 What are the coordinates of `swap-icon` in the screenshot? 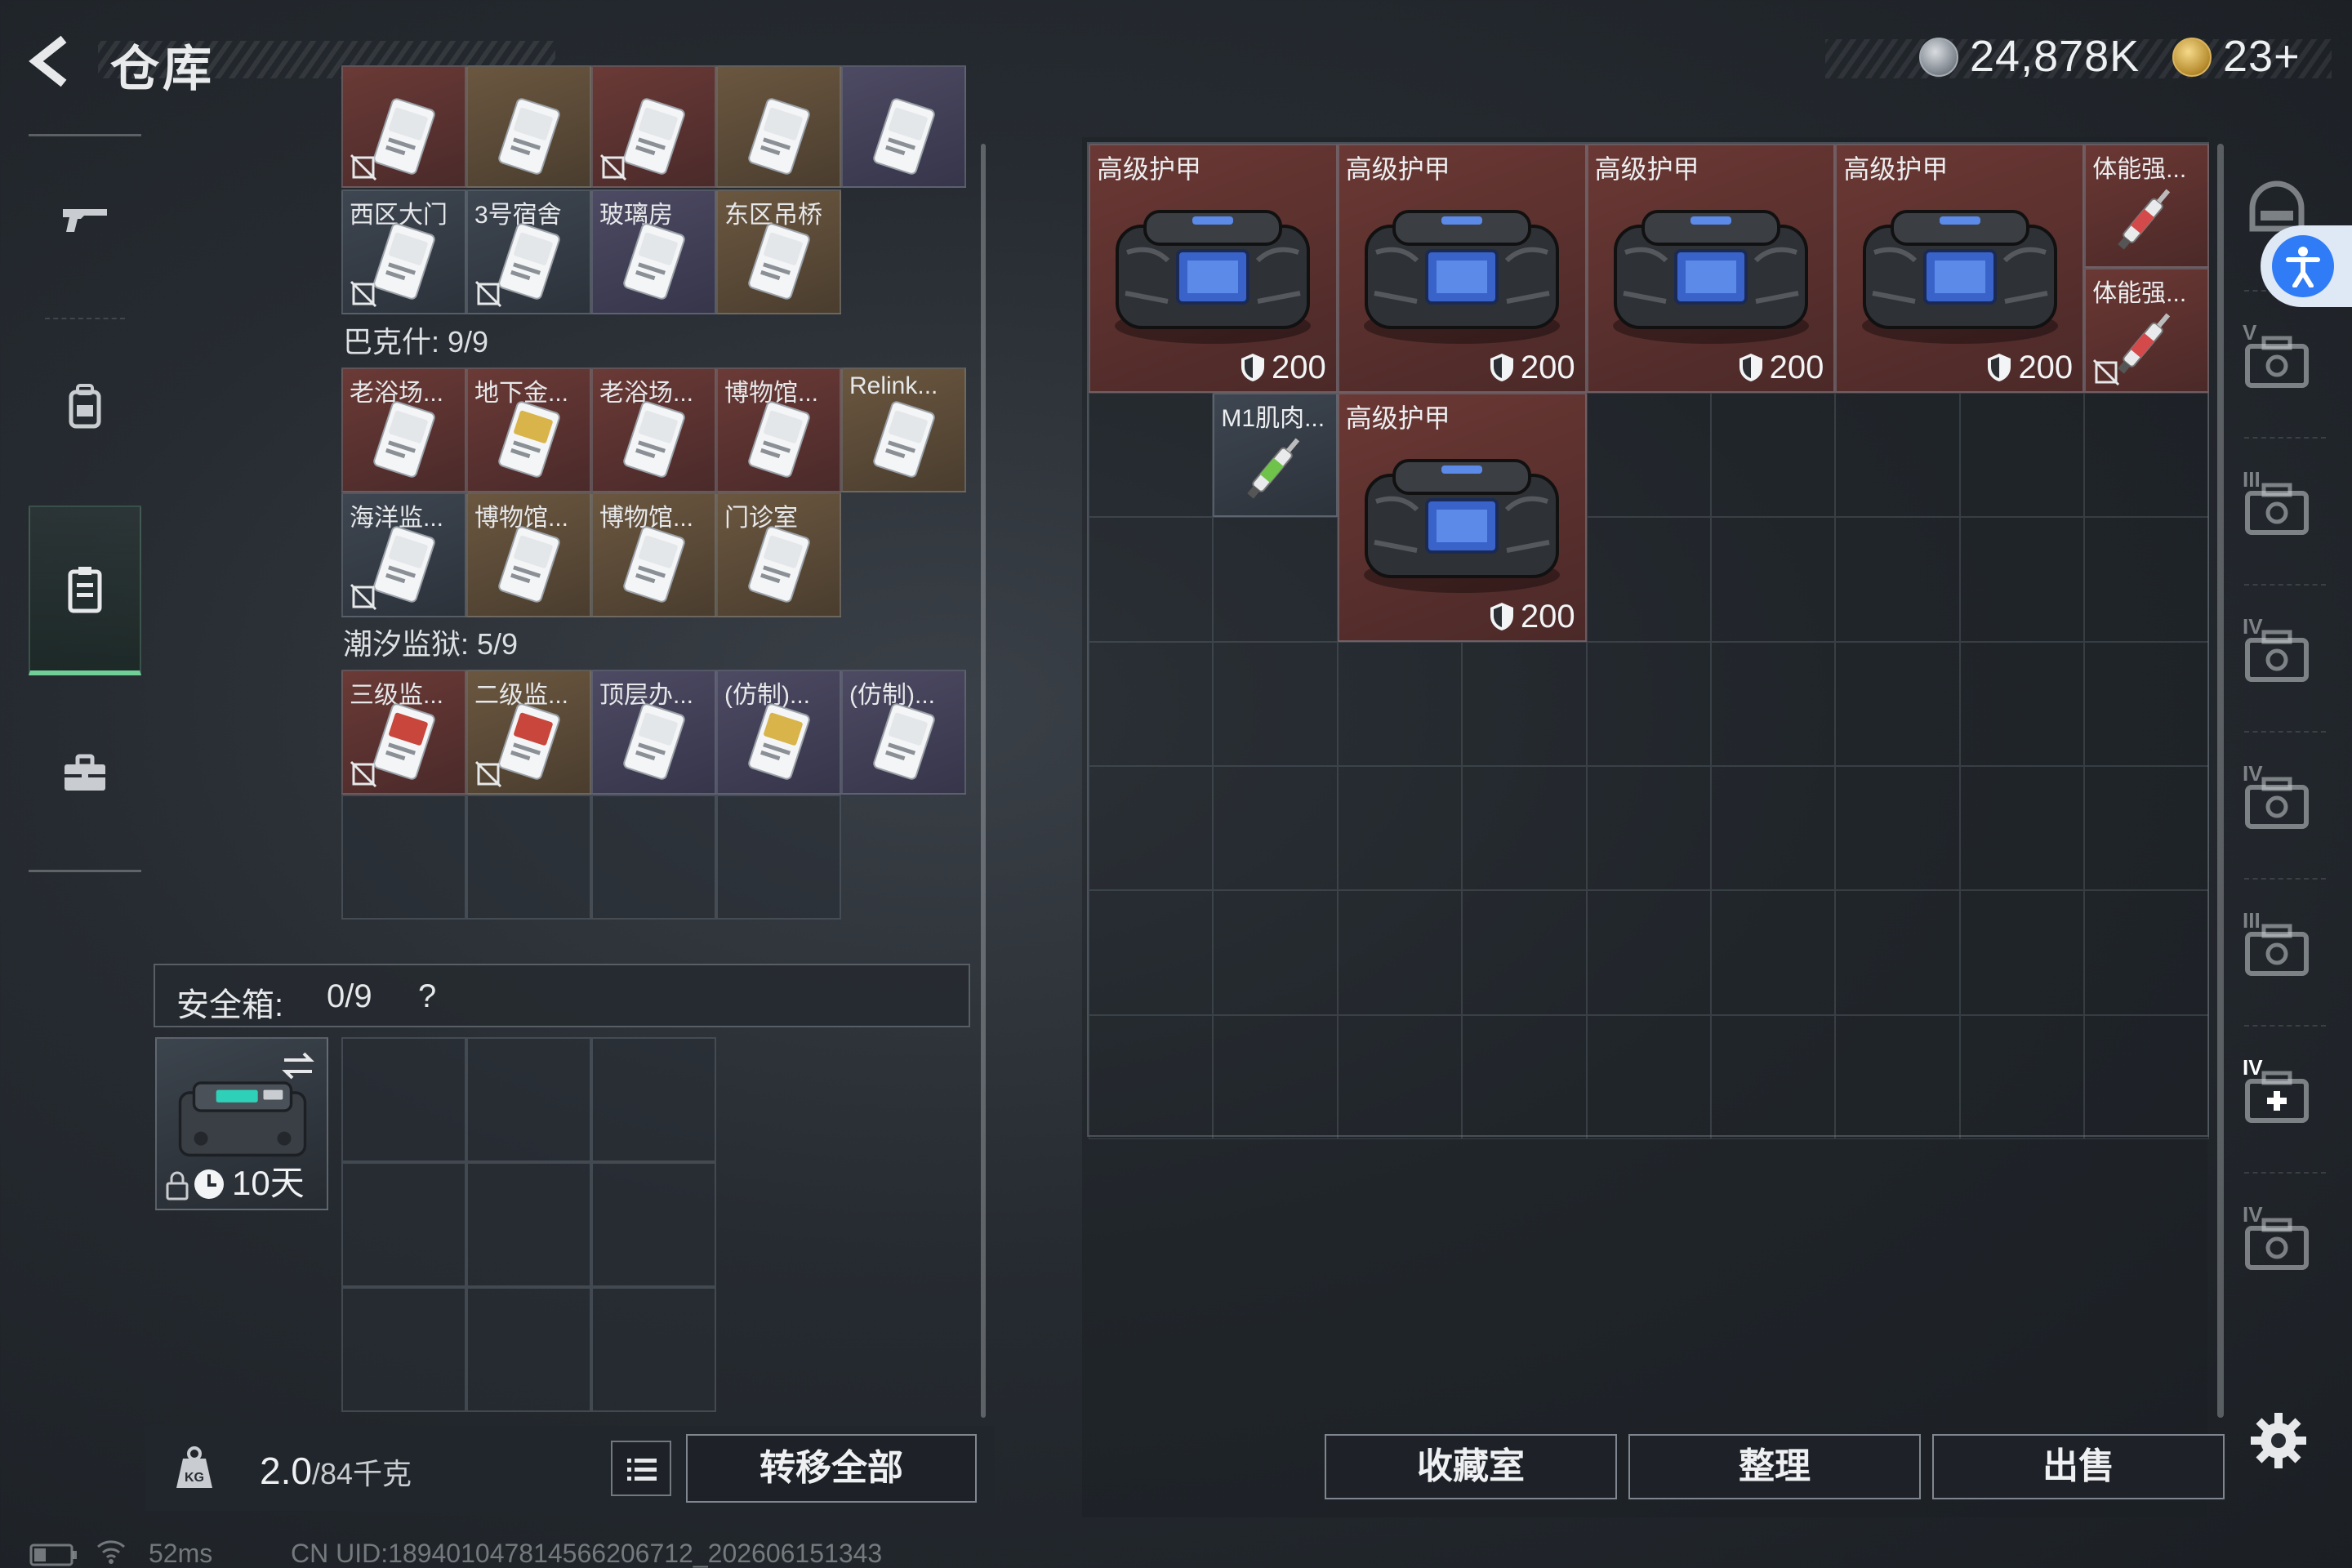 It's located at (298, 1066).